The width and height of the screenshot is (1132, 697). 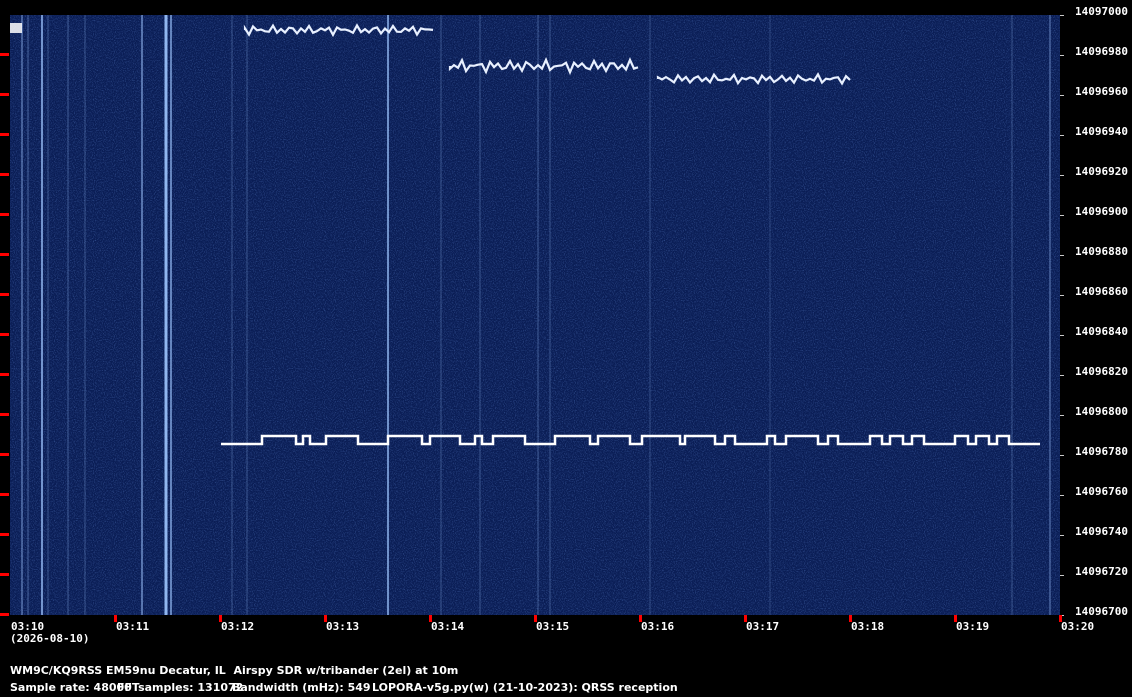 What do you see at coordinates (133, 626) in the screenshot?
I see `time-label: 03:11` at bounding box center [133, 626].